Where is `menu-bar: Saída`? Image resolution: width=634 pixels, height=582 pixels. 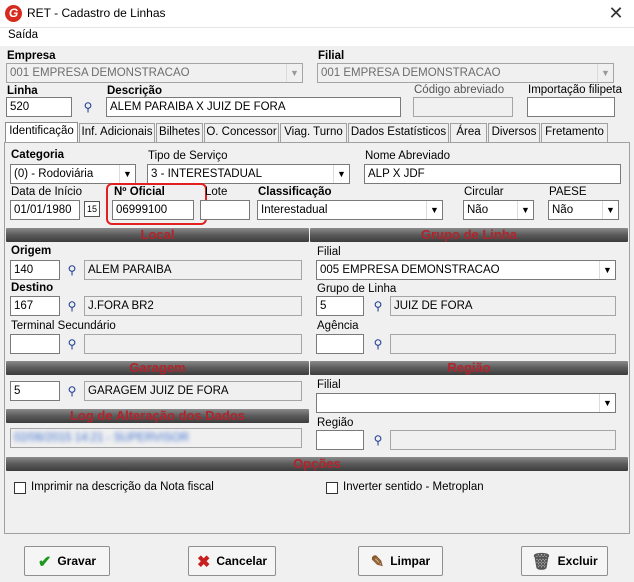 menu-bar: Saída is located at coordinates (317, 37).